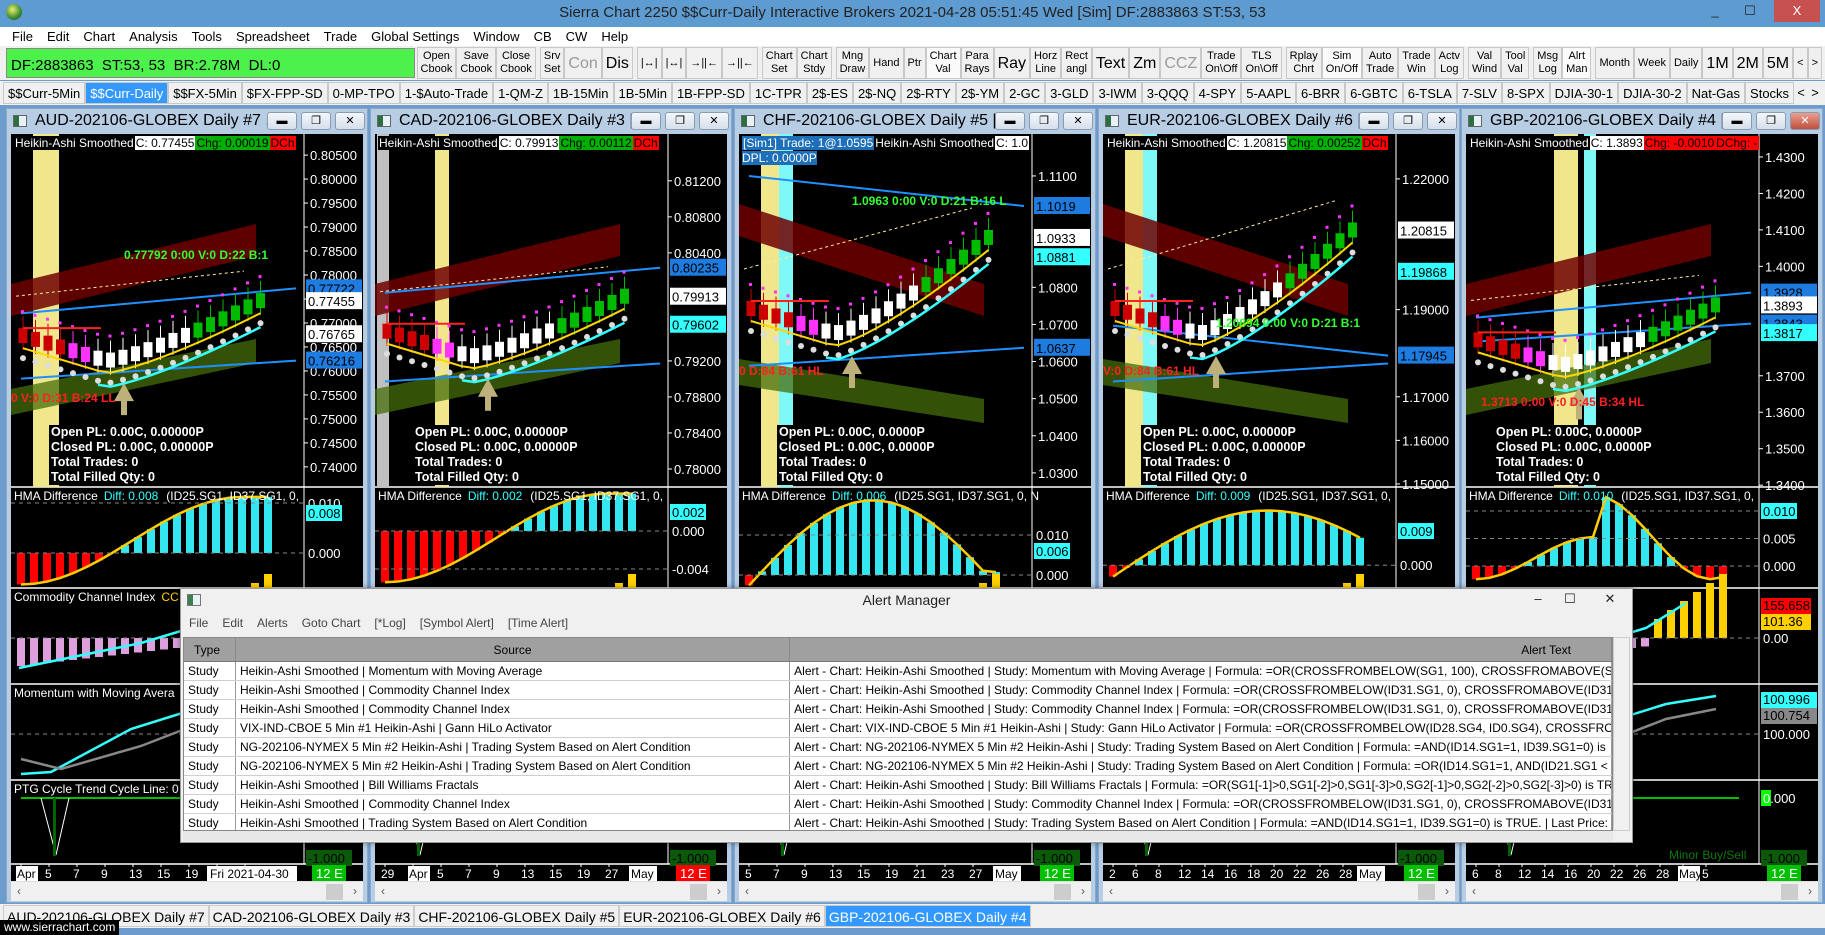 This screenshot has width=1825, height=935. I want to click on alert-menu-item: Edit, so click(232, 625).